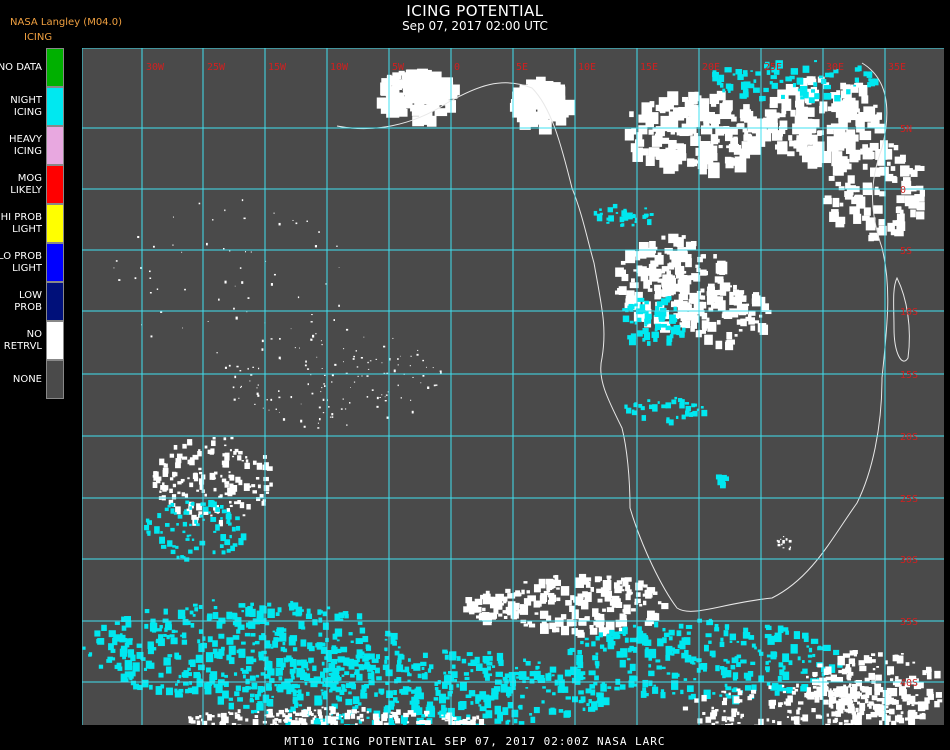 Image resolution: width=950 pixels, height=750 pixels. I want to click on legend-label: MOG LIKELY, so click(26, 184).